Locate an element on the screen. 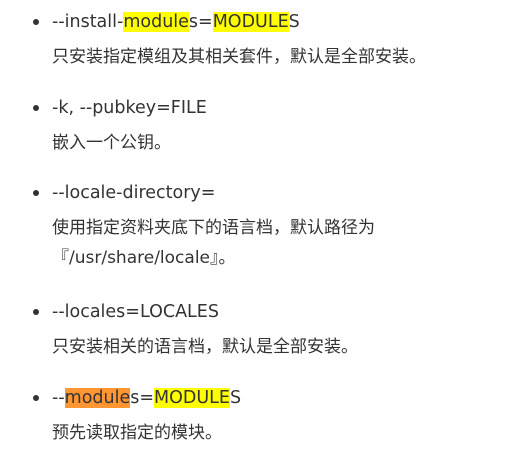  description-line: 使用指定资料夹底下的语言档，默认路径为 is located at coordinates (213, 228).